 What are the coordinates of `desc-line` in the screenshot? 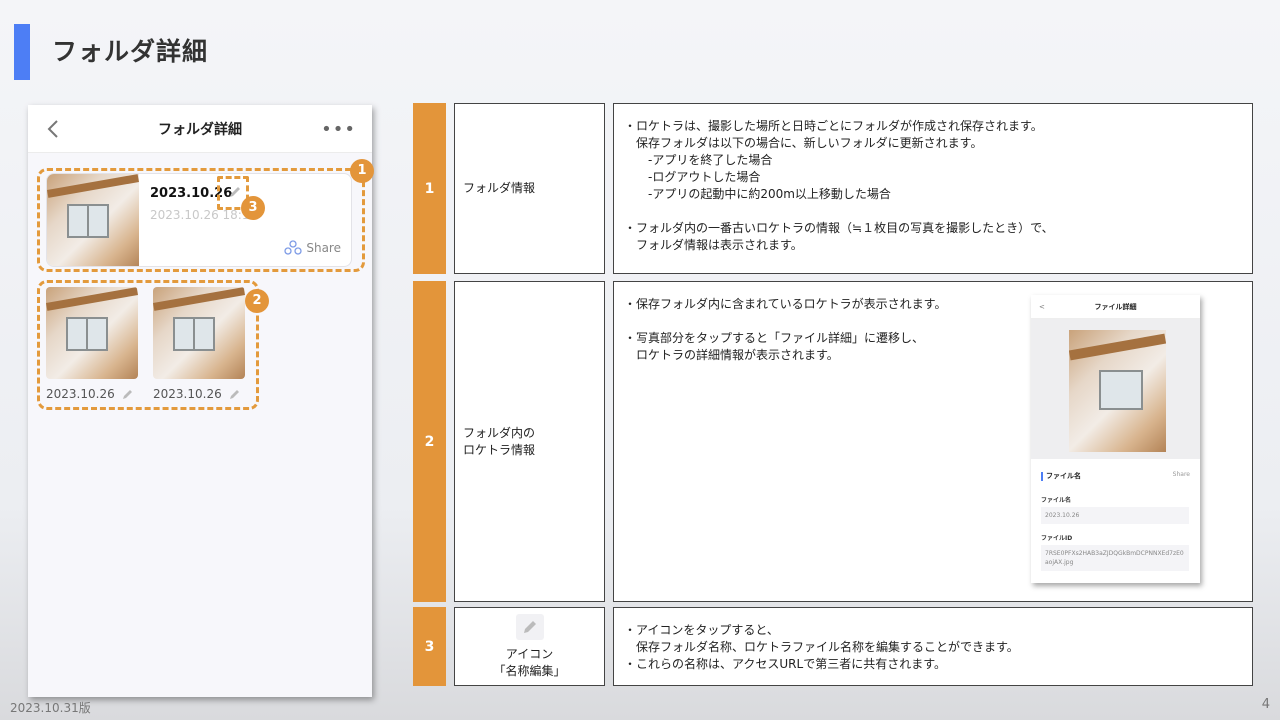 It's located at (933, 211).